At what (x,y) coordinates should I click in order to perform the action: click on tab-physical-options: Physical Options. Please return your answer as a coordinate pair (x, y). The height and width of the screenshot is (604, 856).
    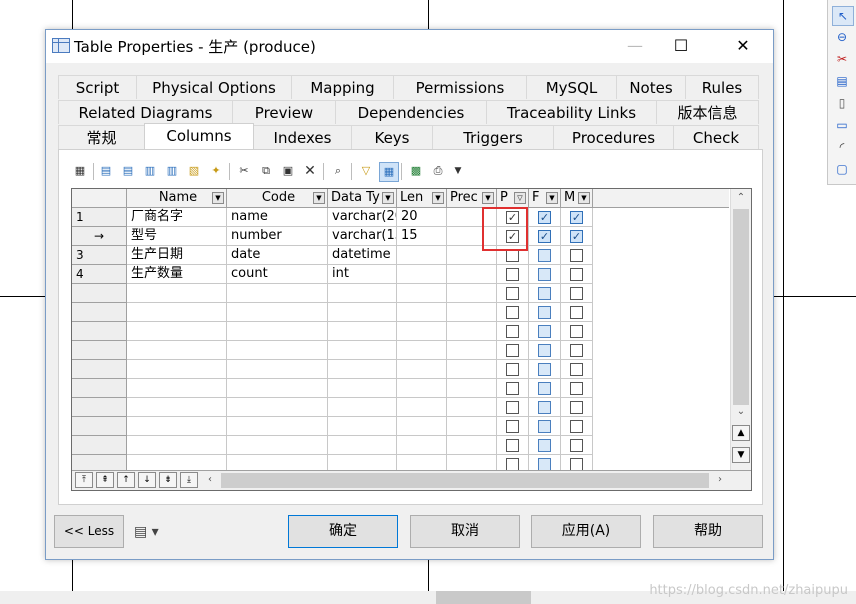
    Looking at the image, I should click on (214, 87).